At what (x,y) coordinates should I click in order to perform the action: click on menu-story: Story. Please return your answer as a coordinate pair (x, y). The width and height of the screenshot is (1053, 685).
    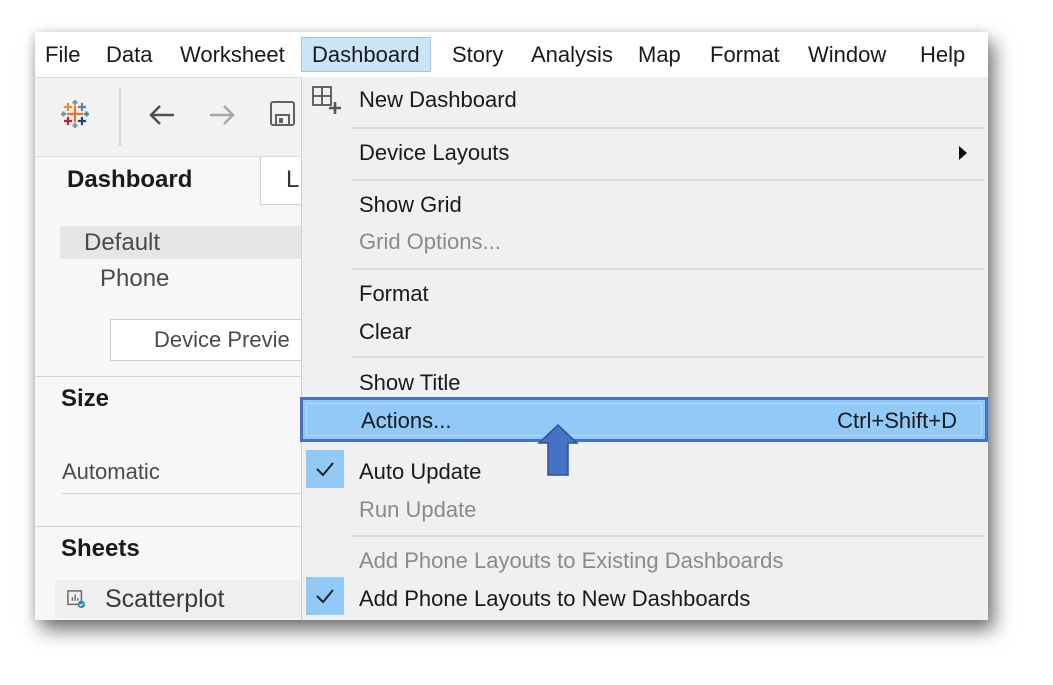
    Looking at the image, I should click on (477, 55).